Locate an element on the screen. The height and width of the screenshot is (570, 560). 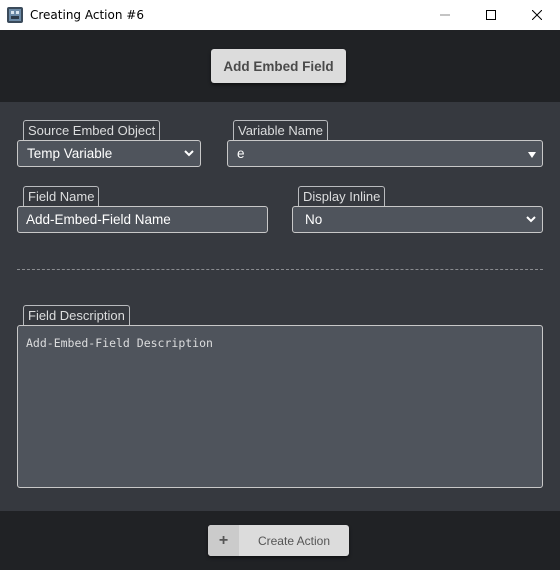
title-bar: Creating Action #6 is located at coordinates (280, 15).